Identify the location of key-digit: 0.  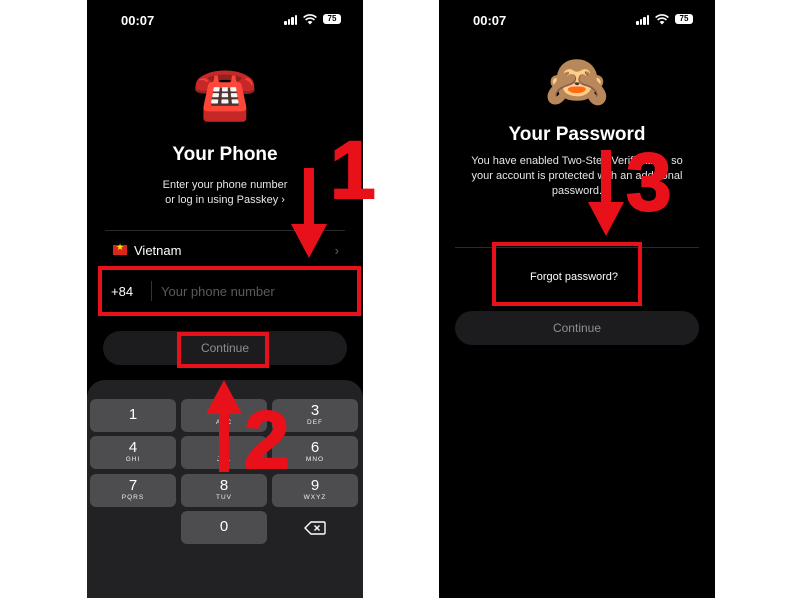
(224, 526).